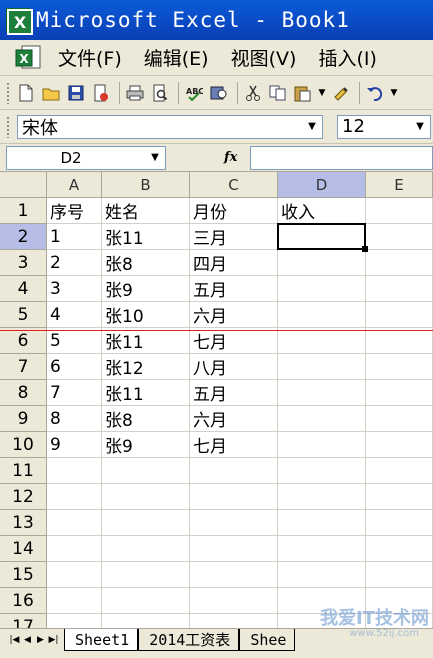  Describe the element at coordinates (146, 315) in the screenshot. I see `cell-b5: 张10` at that location.